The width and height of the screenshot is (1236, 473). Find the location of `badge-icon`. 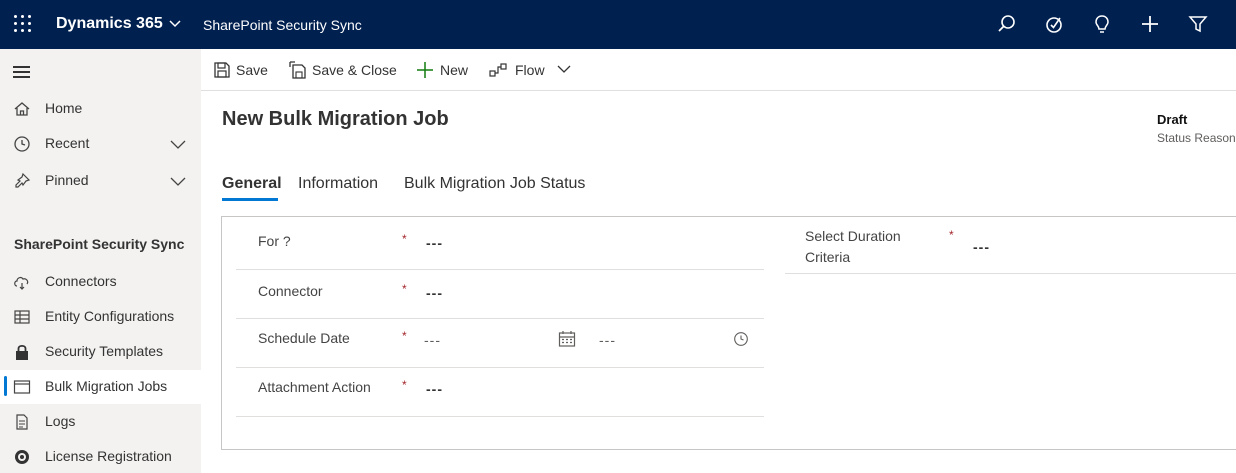

badge-icon is located at coordinates (22, 457).